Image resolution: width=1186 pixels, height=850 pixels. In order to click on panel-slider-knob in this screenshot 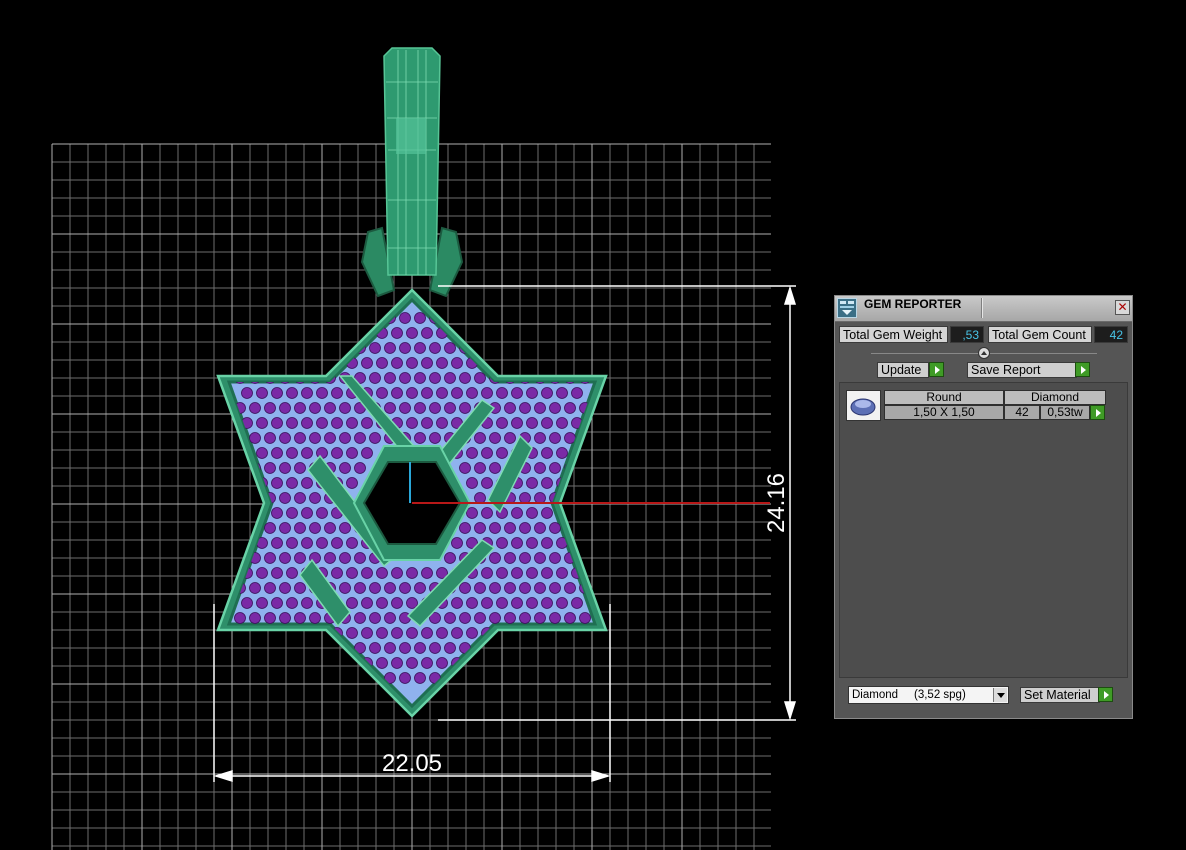, I will do `click(984, 353)`.